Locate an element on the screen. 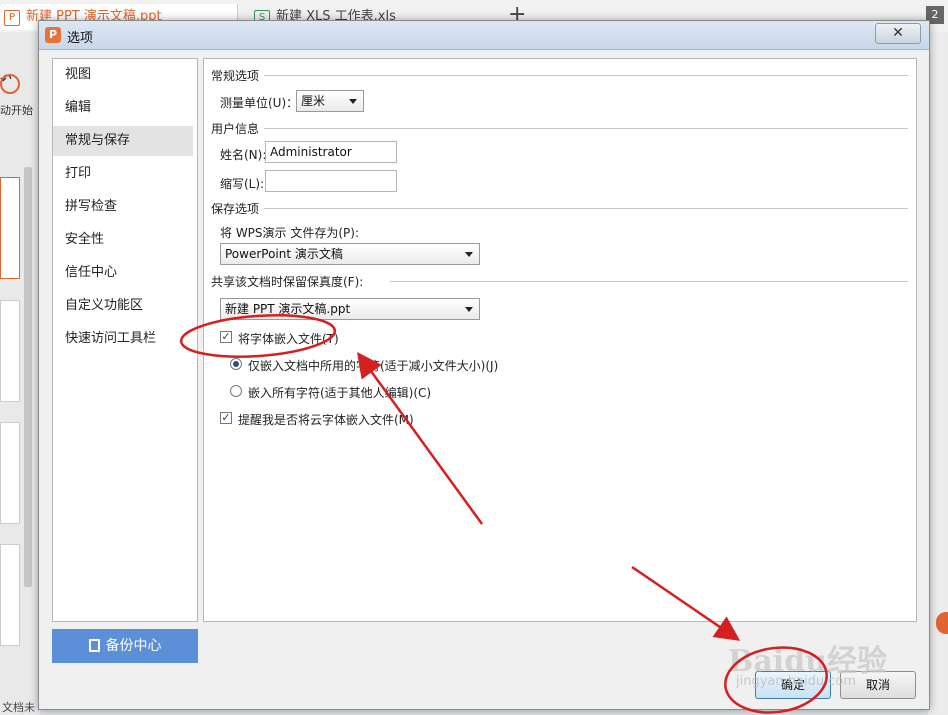 This screenshot has height=715, width=948. close-button: ✕ is located at coordinates (898, 33).